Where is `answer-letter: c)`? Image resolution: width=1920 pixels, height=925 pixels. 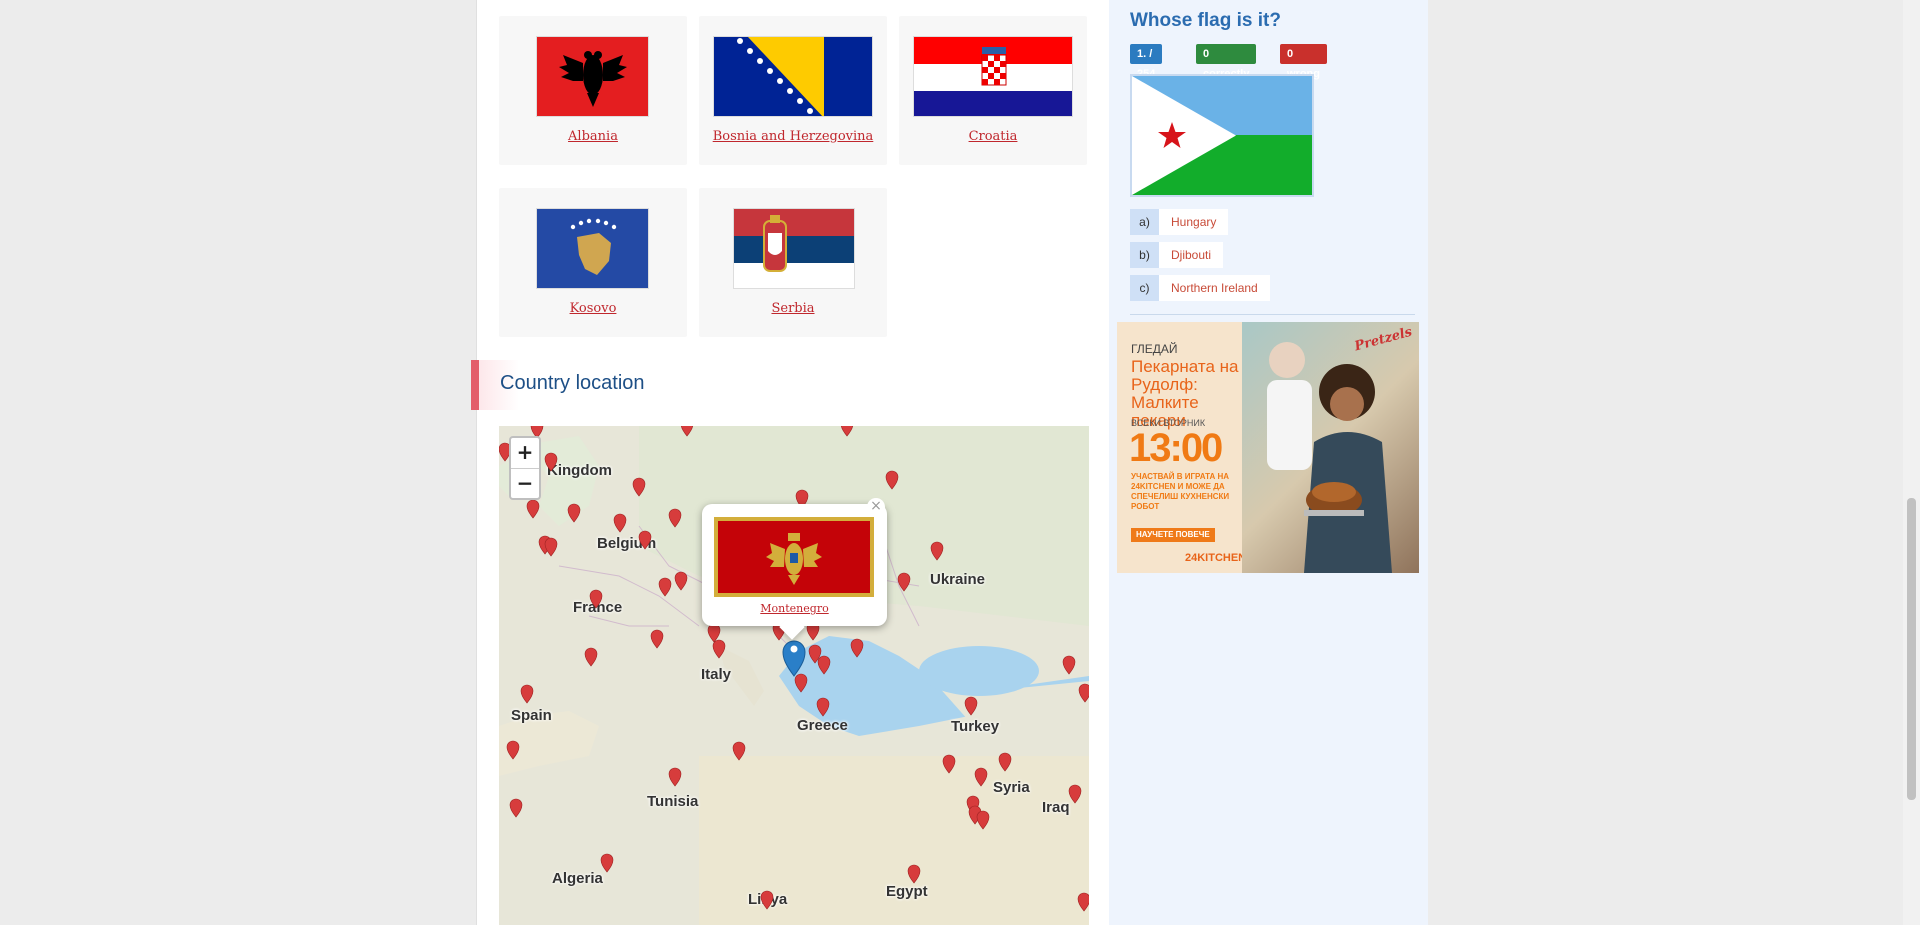
answer-letter: c) is located at coordinates (1144, 288).